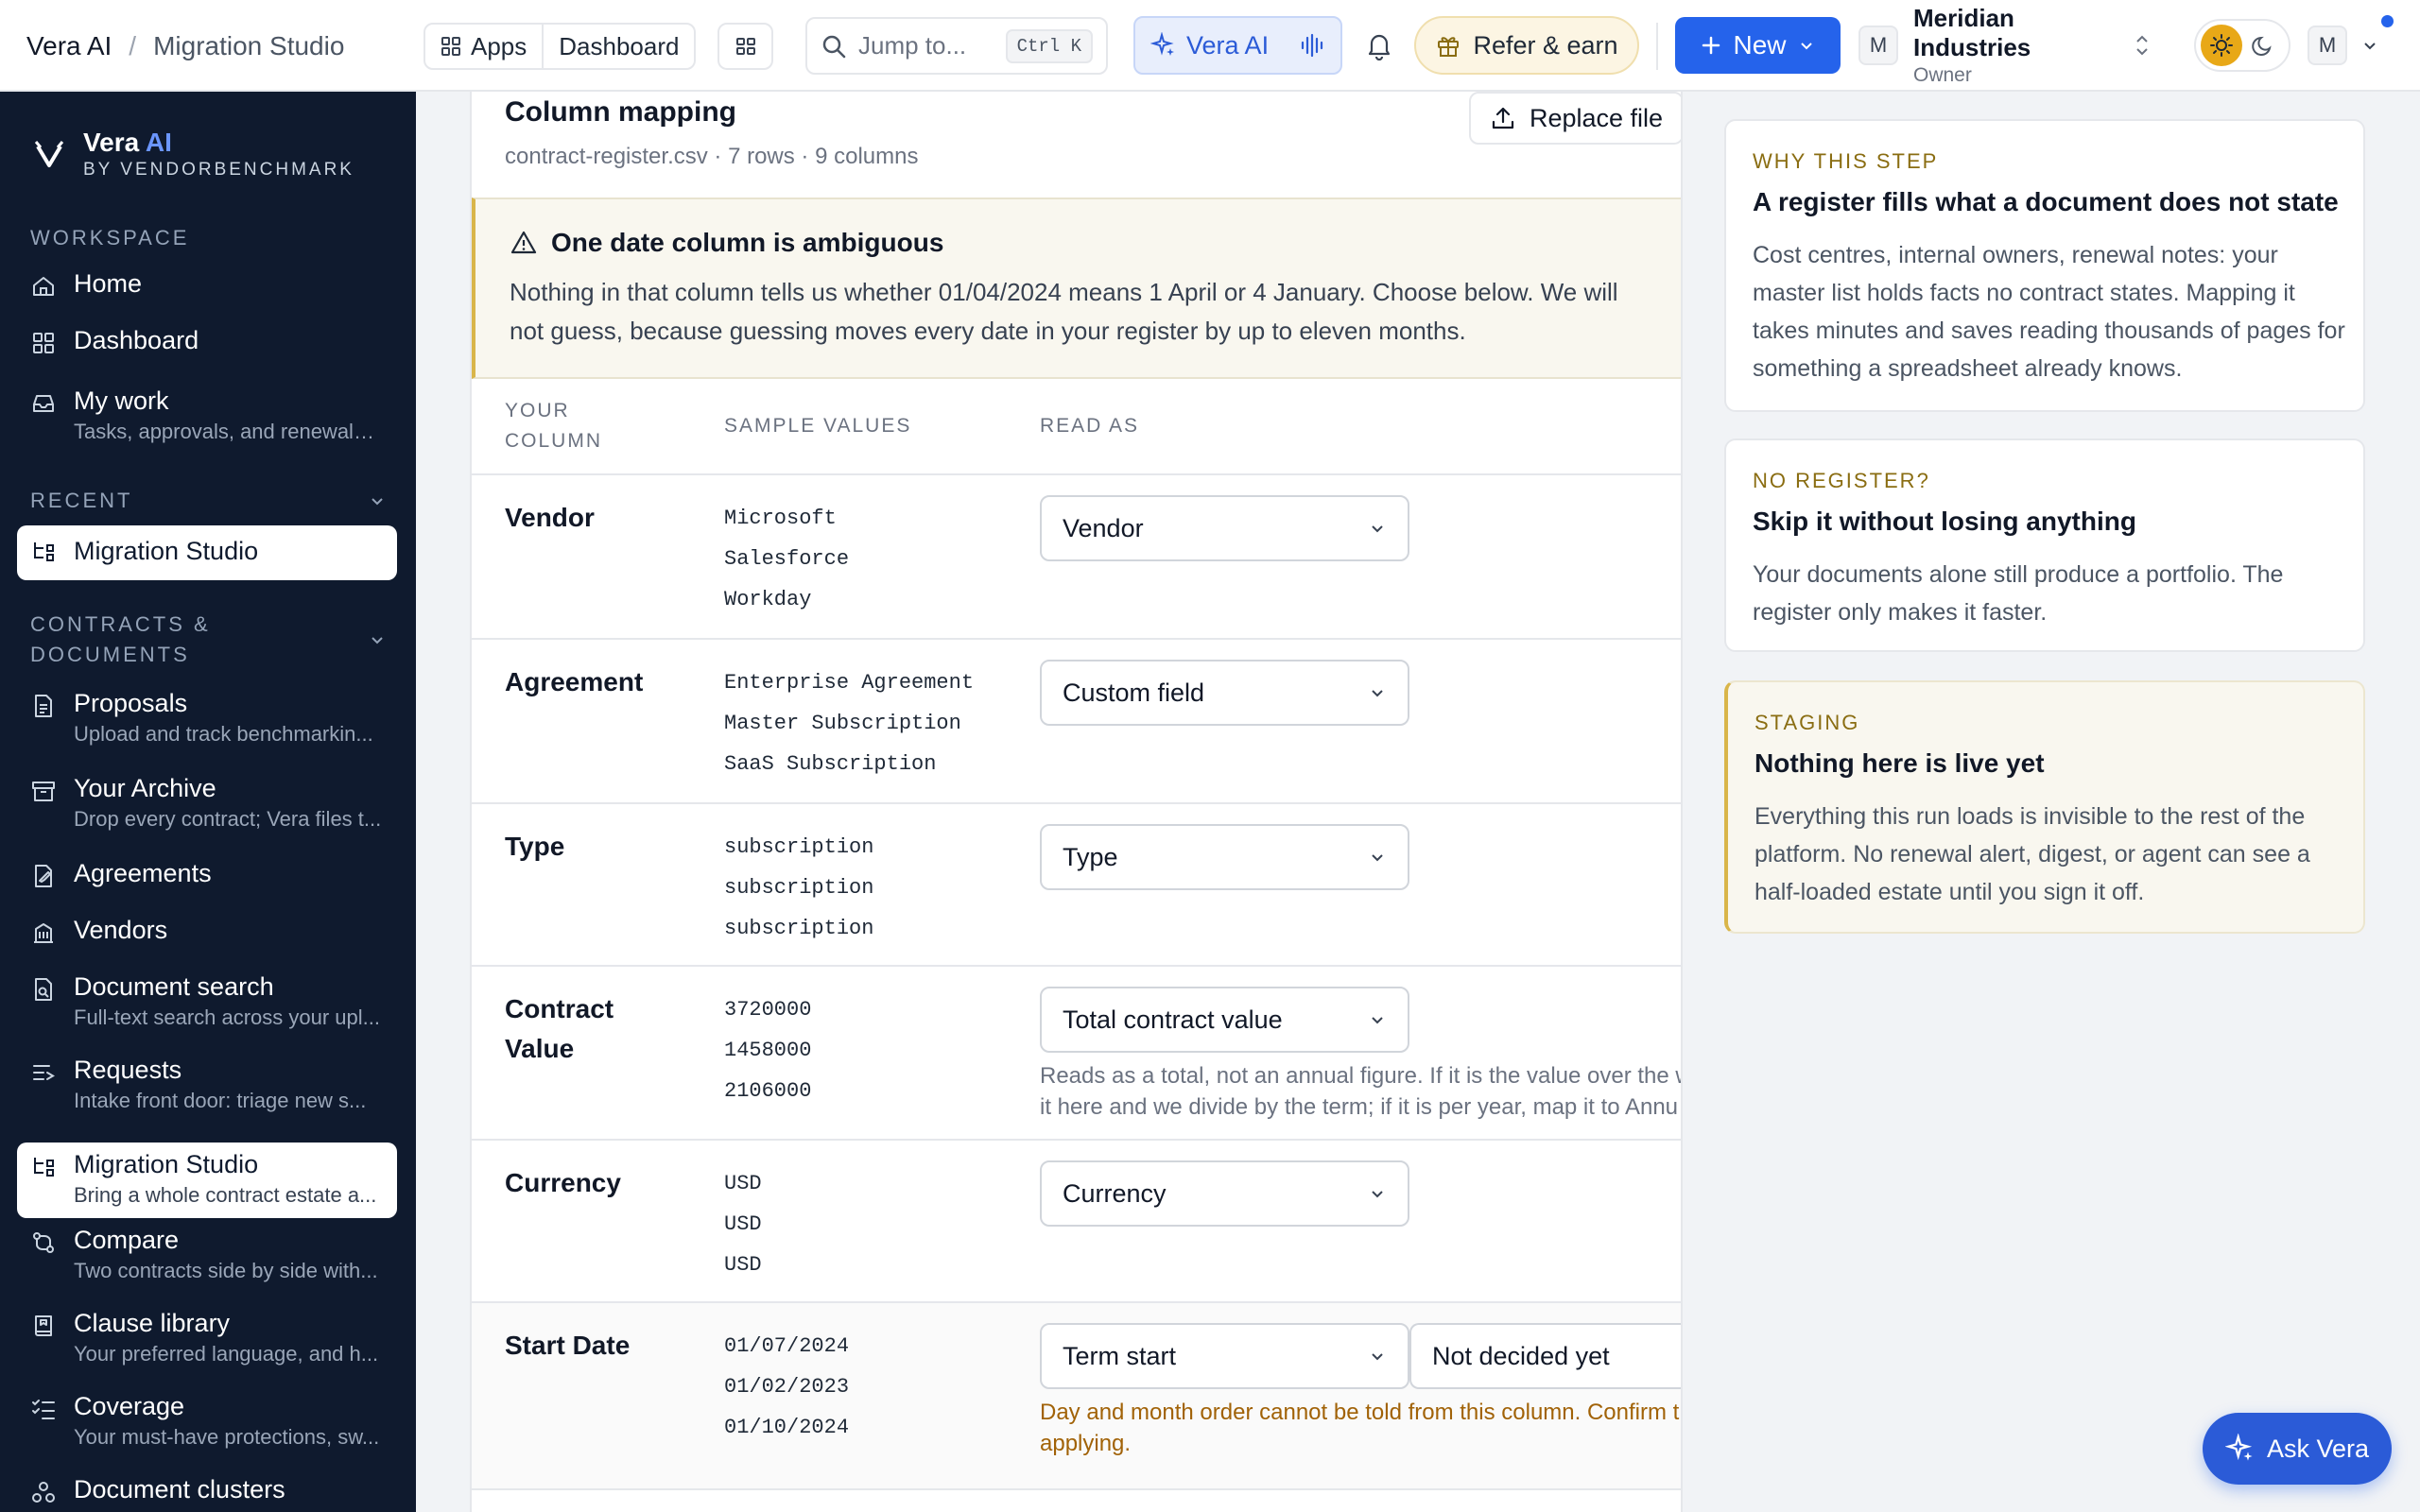 This screenshot has width=2420, height=1512. I want to click on sample-values: 3720000 1458000 2106000, so click(768, 1050).